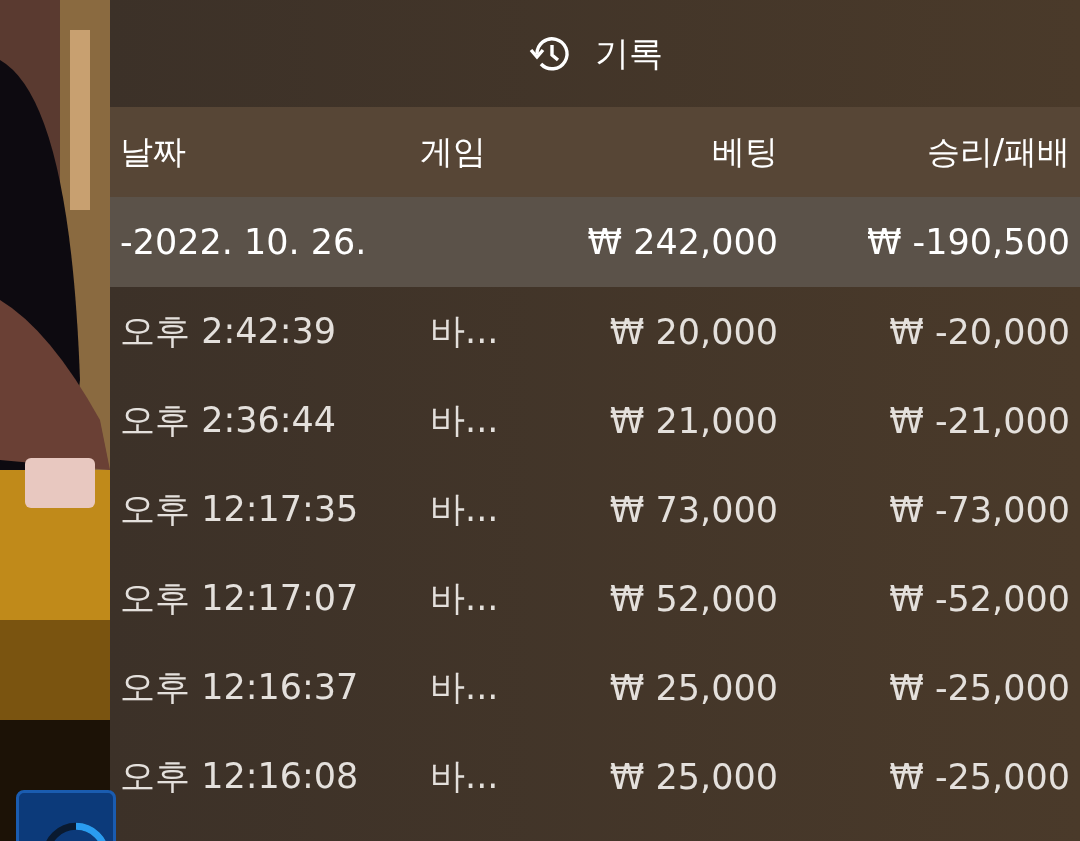 The width and height of the screenshot is (1080, 841). What do you see at coordinates (979, 509) in the screenshot?
I see `table-cell-text: ₩ -73,000` at bounding box center [979, 509].